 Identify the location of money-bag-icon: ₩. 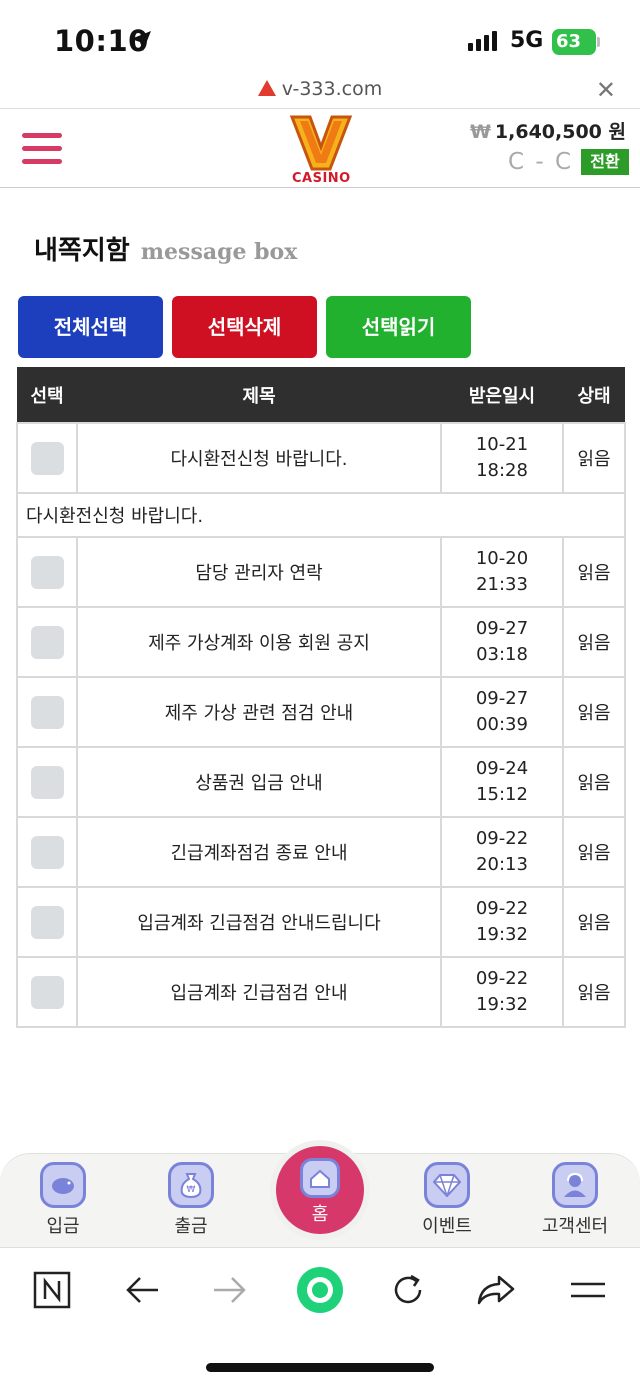
(191, 1185).